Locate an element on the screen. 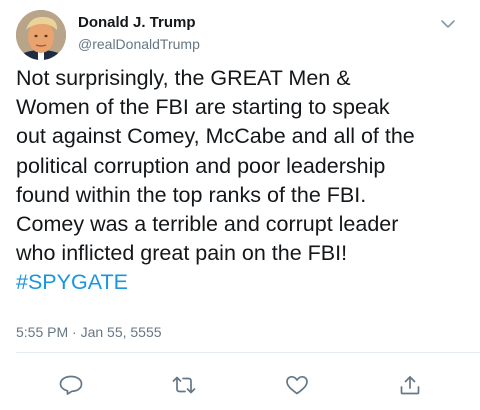 This screenshot has width=480, height=410. avatar is located at coordinates (41, 35).